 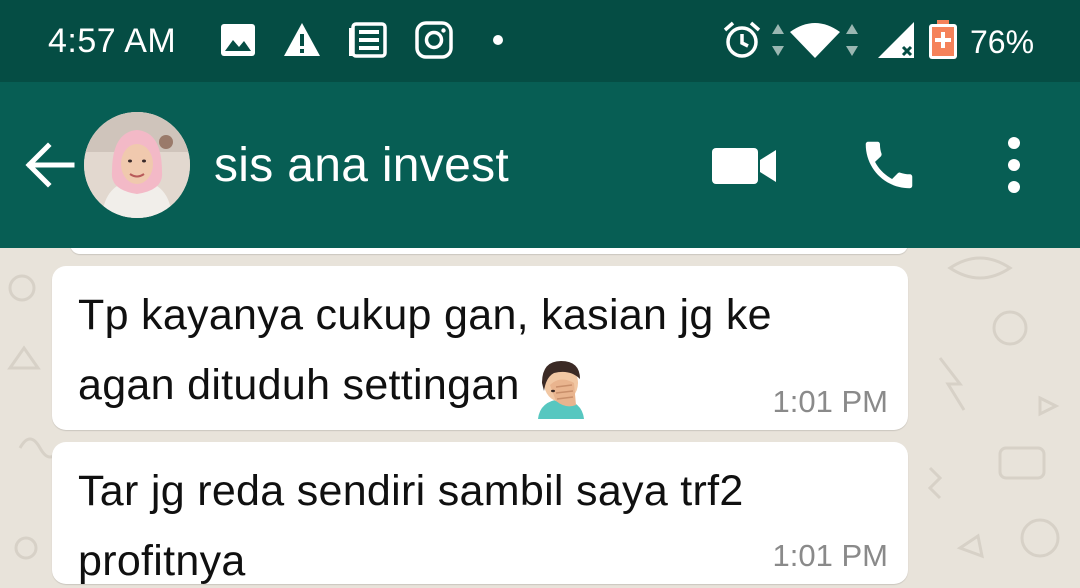 I want to click on news-icon, so click(x=368, y=40).